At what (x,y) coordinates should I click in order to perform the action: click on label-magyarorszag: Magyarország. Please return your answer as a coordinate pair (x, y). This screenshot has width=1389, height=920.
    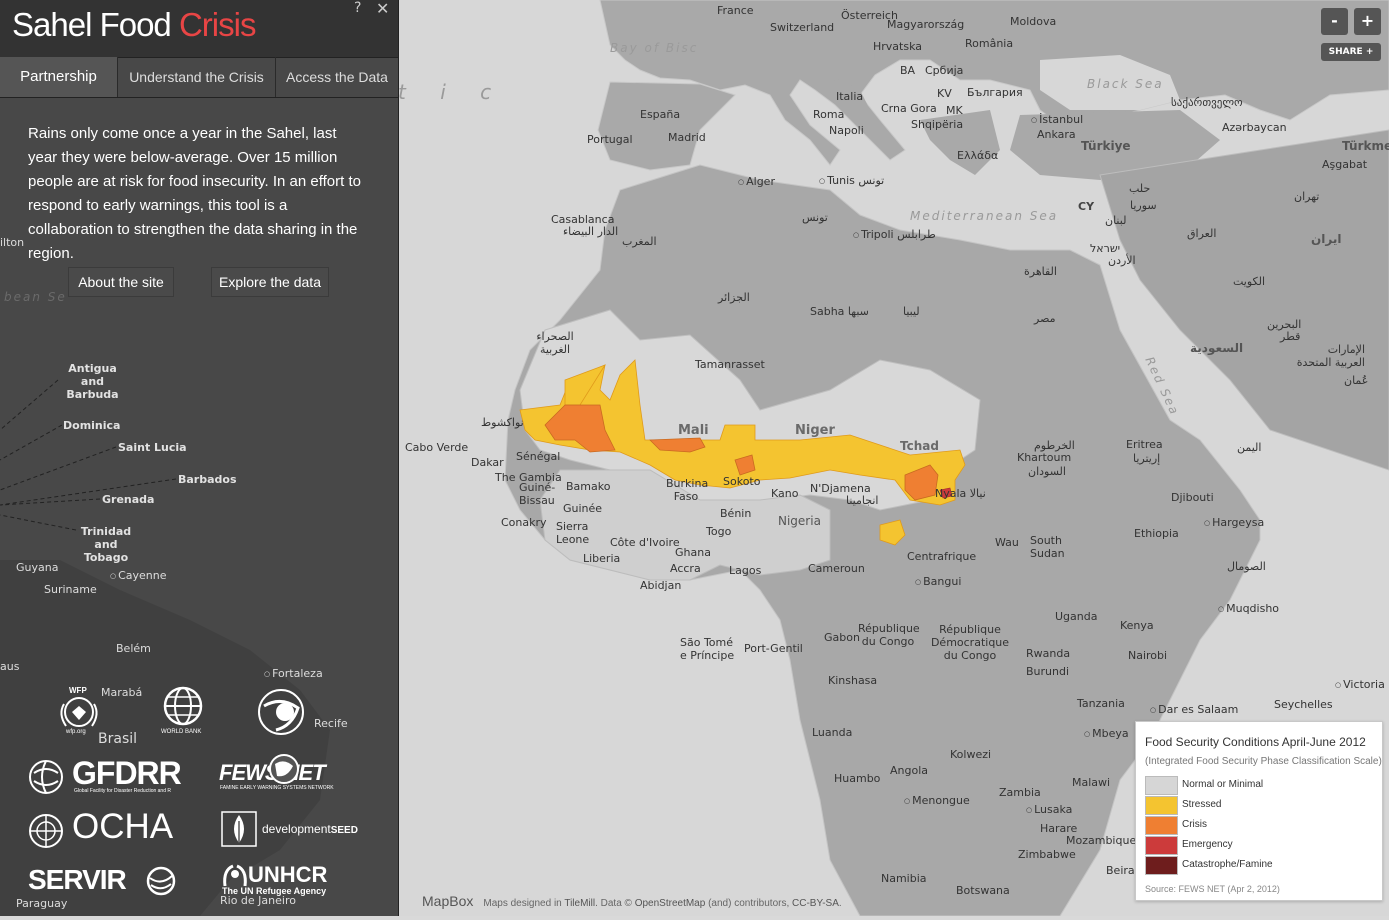
    Looking at the image, I should click on (926, 24).